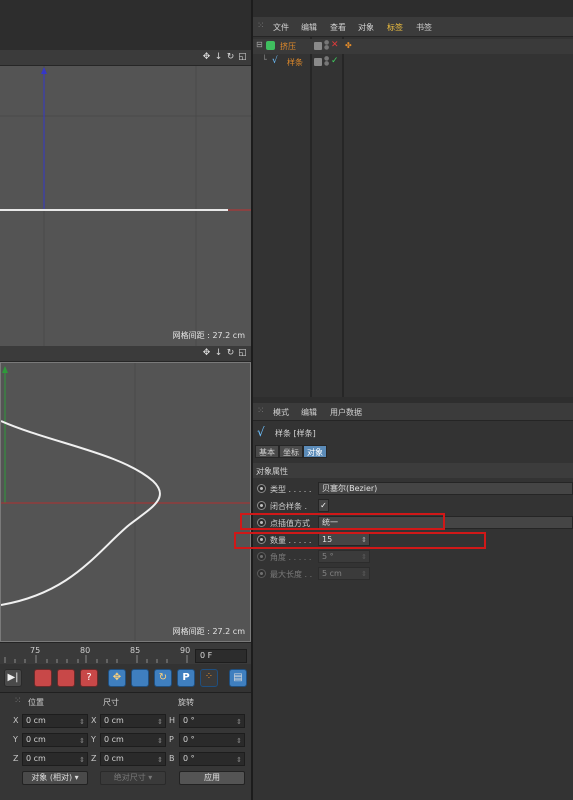  I want to click on size-axis-label: Y, so click(93, 739).